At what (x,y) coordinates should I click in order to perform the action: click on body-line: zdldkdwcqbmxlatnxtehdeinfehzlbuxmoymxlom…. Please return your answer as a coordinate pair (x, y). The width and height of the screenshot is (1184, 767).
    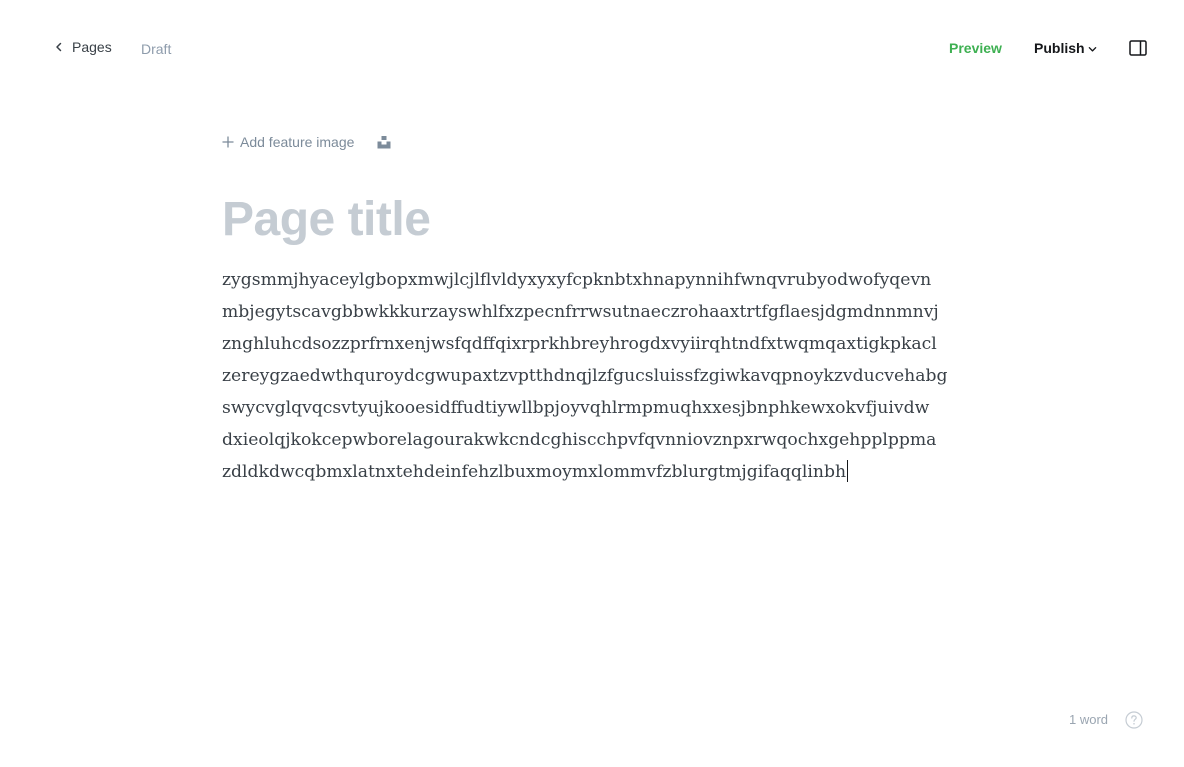
    Looking at the image, I should click on (534, 472).